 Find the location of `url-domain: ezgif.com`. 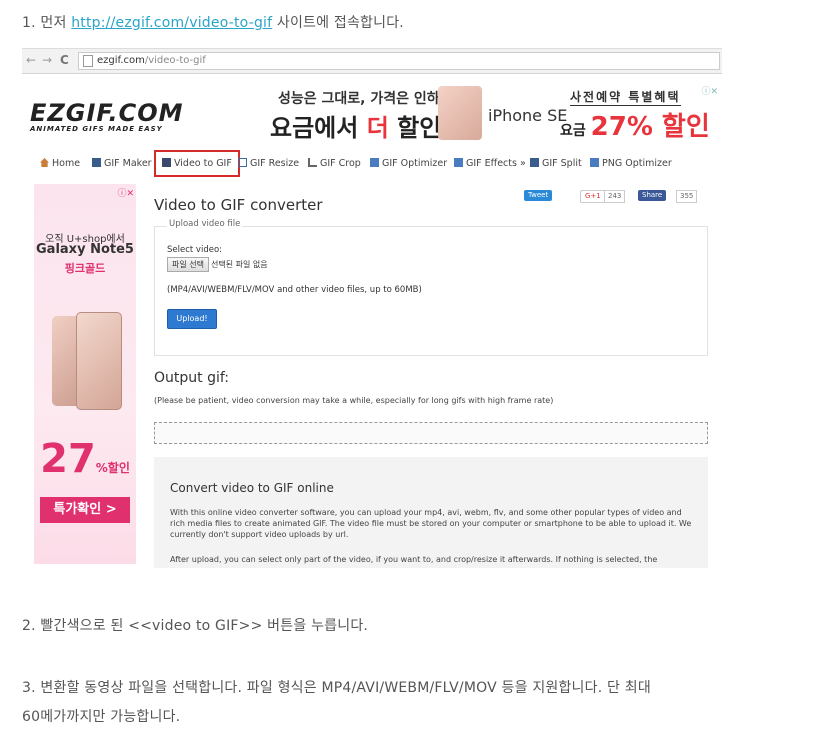

url-domain: ezgif.com is located at coordinates (121, 60).